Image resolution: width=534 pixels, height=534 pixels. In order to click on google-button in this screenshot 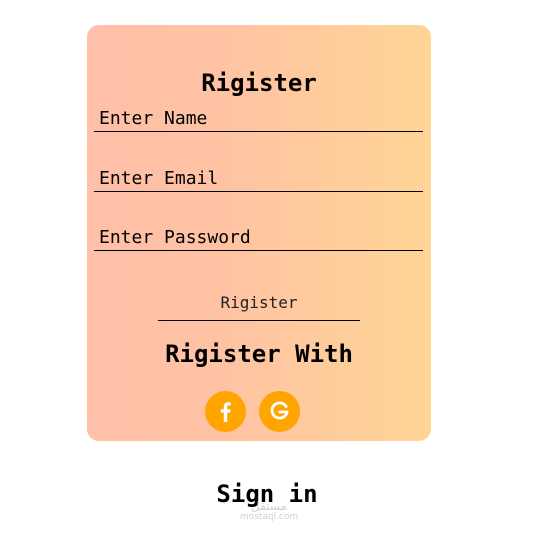, I will do `click(279, 411)`.